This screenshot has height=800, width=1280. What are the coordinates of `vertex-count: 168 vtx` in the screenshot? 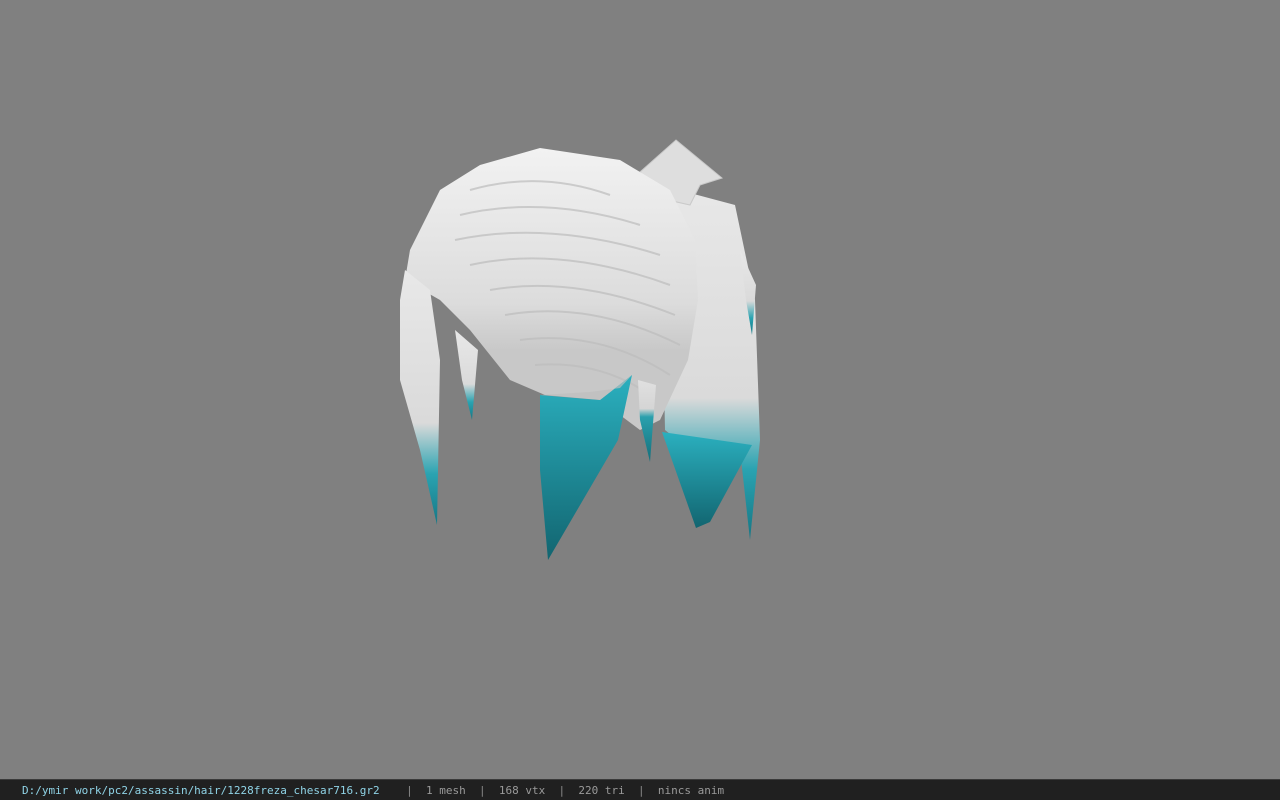 It's located at (522, 790).